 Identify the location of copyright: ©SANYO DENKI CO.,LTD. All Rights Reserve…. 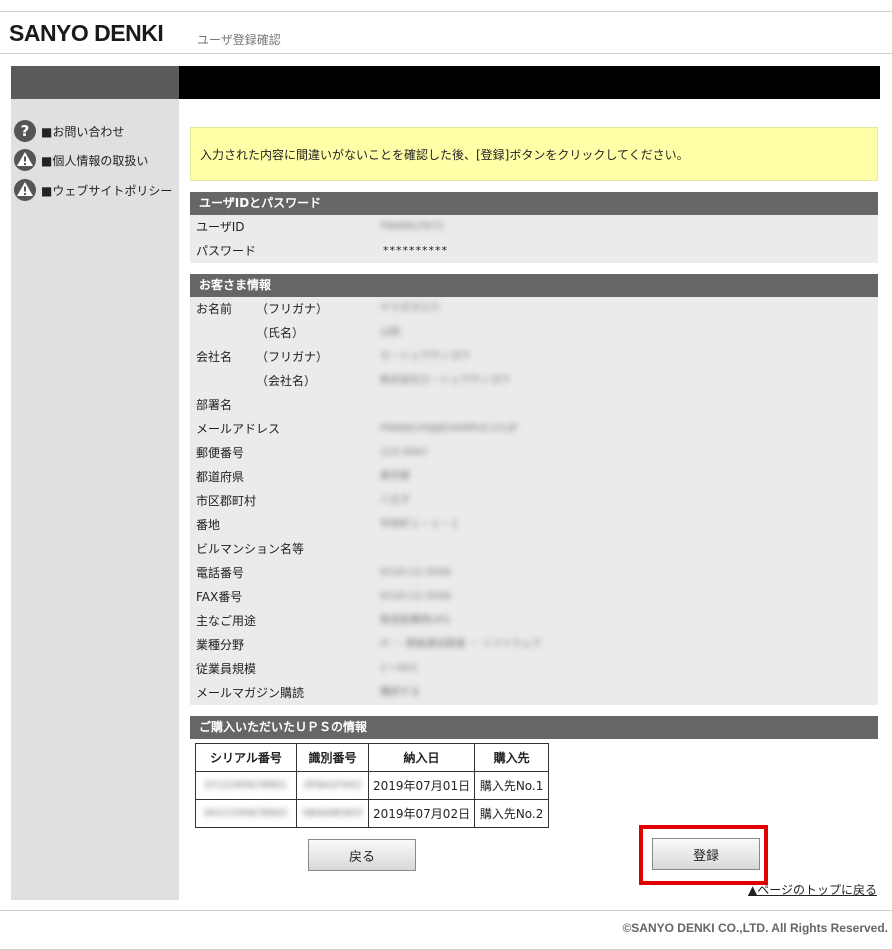
(755, 928).